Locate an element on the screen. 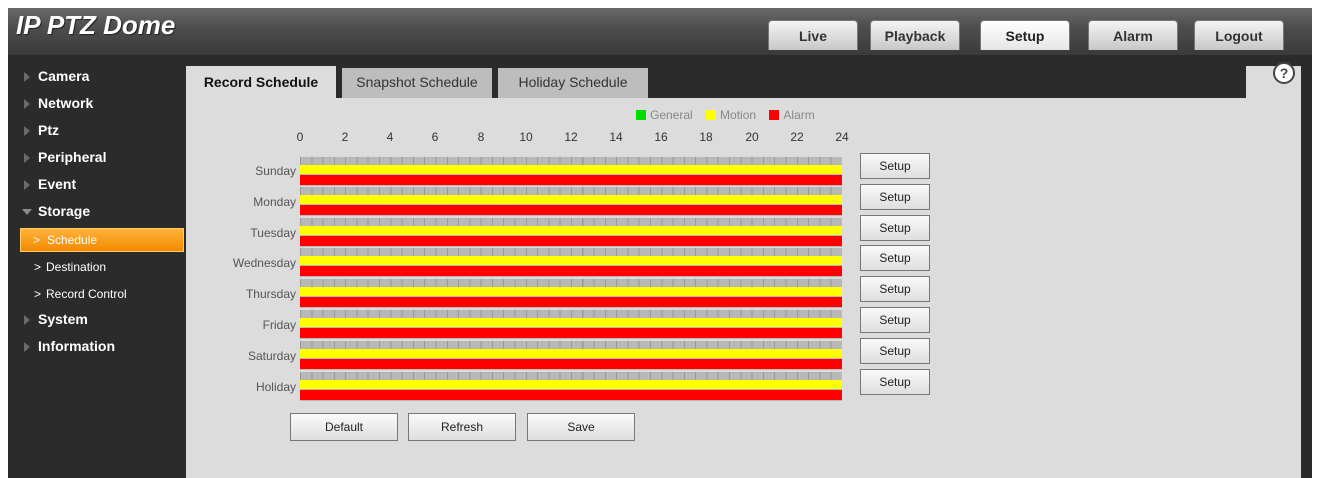 Image resolution: width=1319 pixels, height=478 pixels. day-label-wednesday: Wednesday is located at coordinates (264, 263).